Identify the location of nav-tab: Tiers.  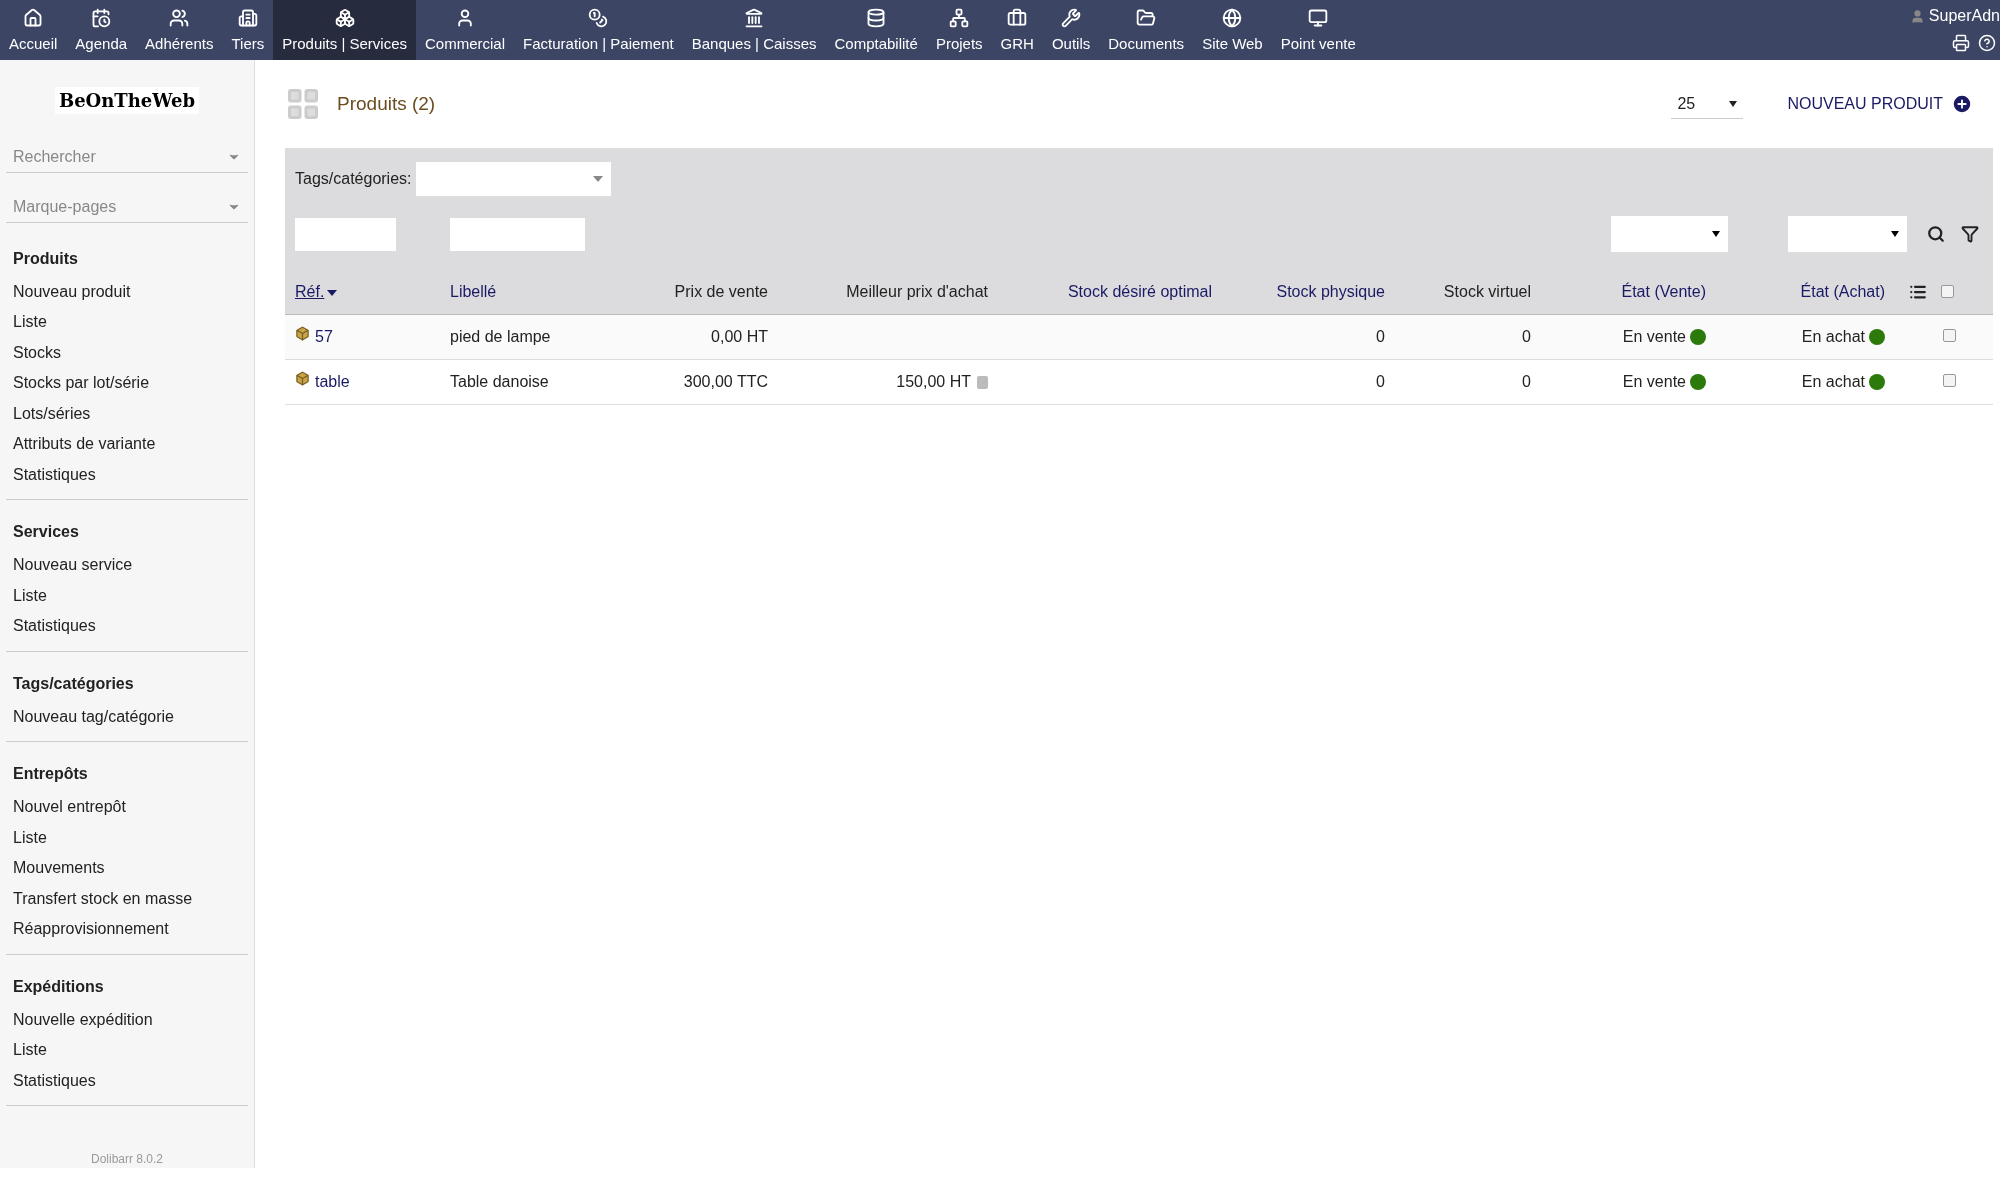
(248, 30).